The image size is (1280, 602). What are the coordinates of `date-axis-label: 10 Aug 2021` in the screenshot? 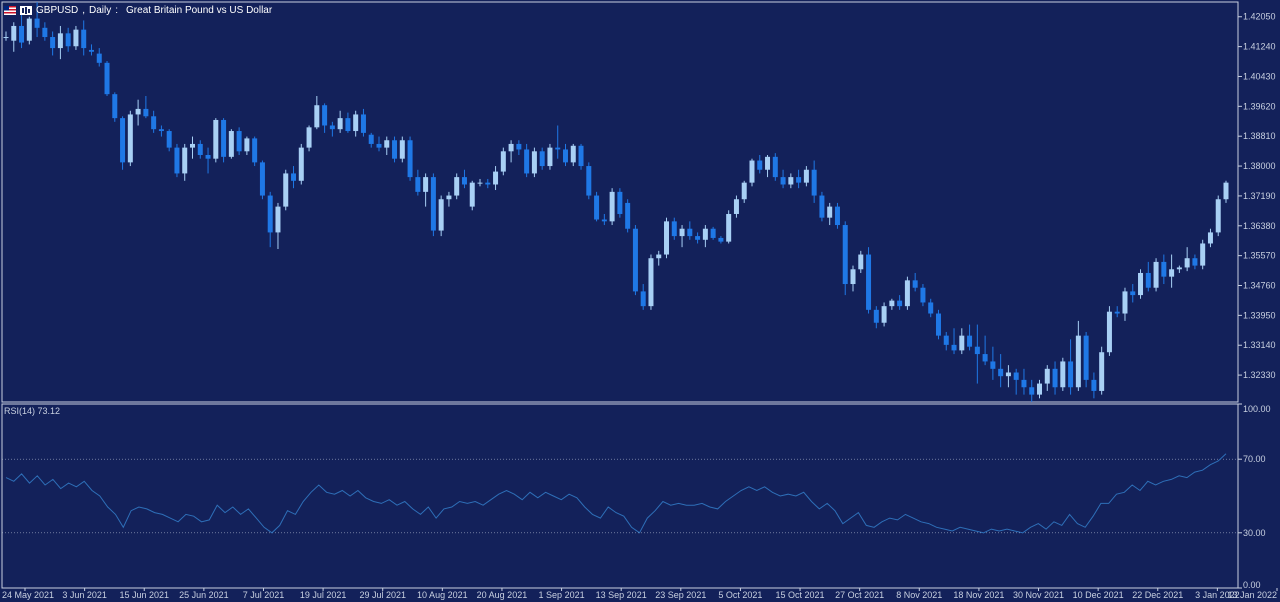 It's located at (442, 595).